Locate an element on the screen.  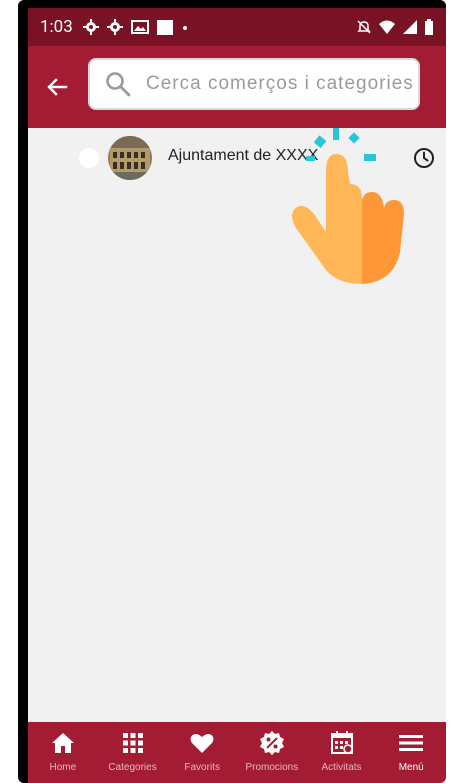
nav-categories-label: Categories is located at coordinates (132, 767).